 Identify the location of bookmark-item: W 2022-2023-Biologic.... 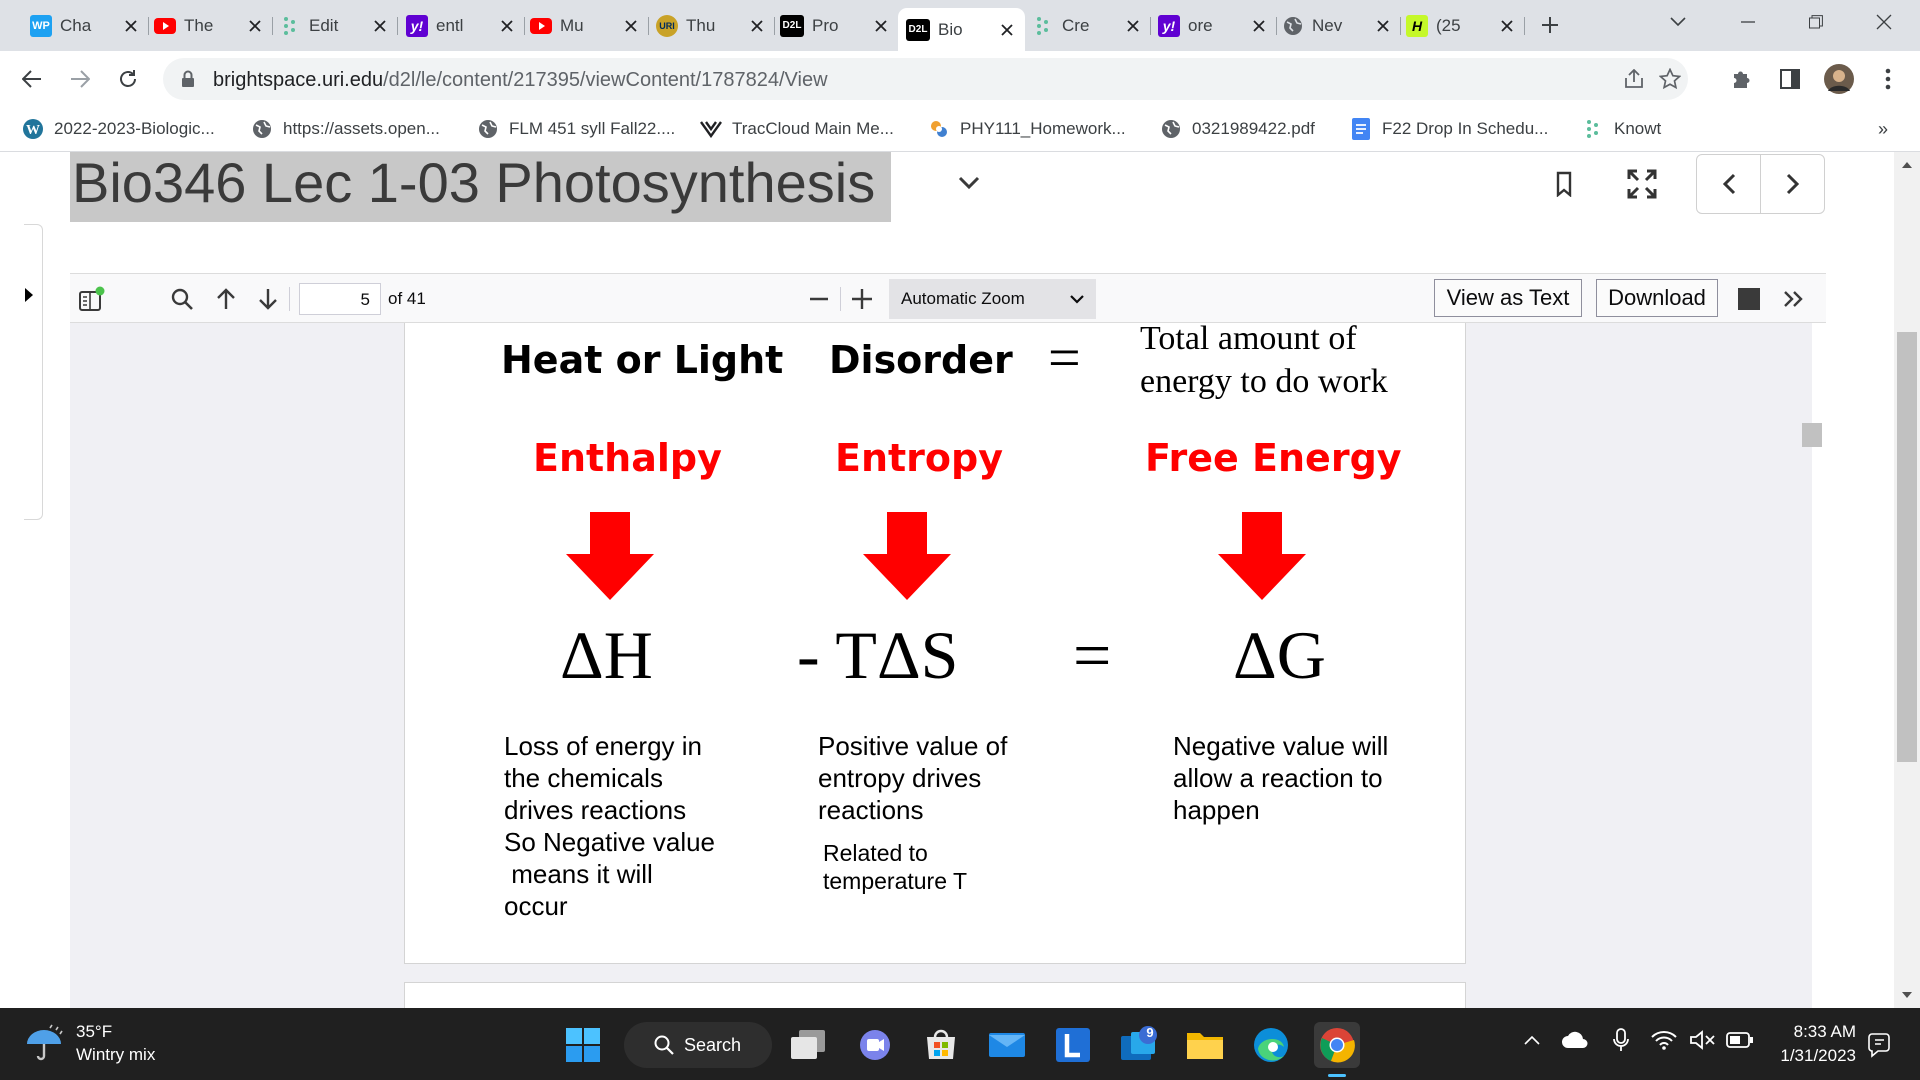
(118, 129).